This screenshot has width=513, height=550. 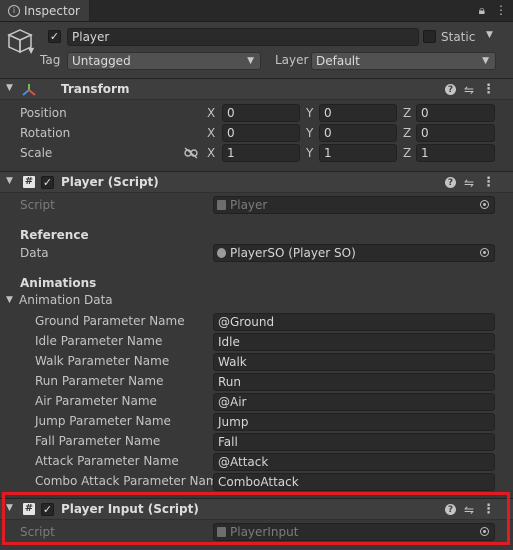 What do you see at coordinates (489, 35) in the screenshot?
I see `static-dropdown-icon: ▼` at bounding box center [489, 35].